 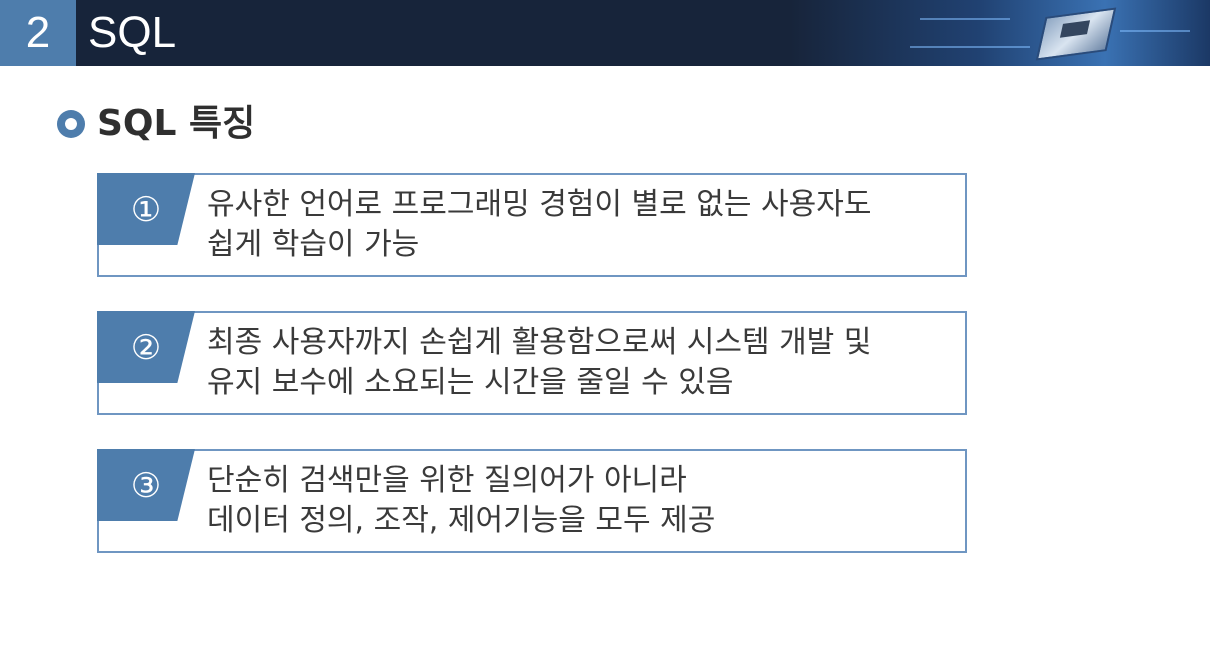 What do you see at coordinates (1000, 33) in the screenshot?
I see `circuit-background` at bounding box center [1000, 33].